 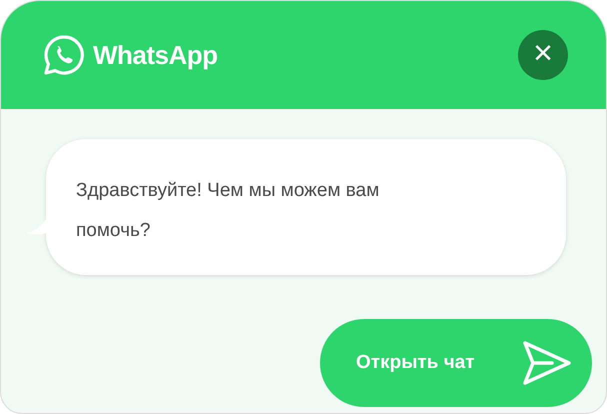 What do you see at coordinates (64, 55) in the screenshot?
I see `chat-bubble-phone-icon` at bounding box center [64, 55].